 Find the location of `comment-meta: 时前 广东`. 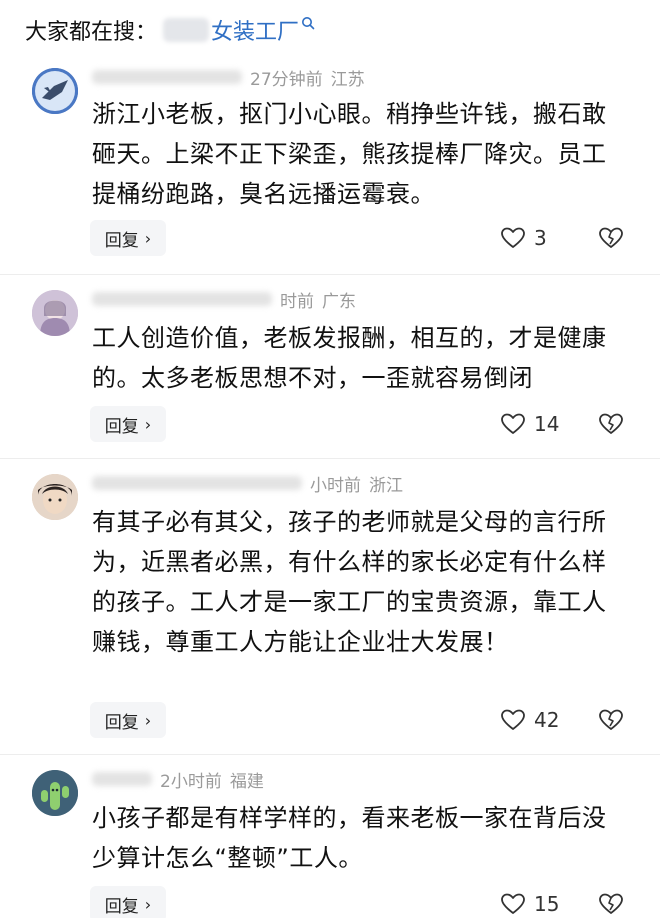

comment-meta: 时前 广东 is located at coordinates (224, 299).